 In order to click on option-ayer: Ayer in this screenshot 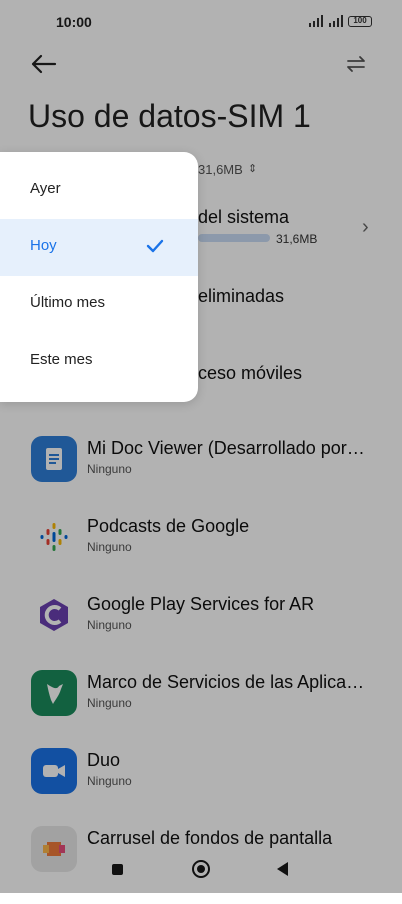, I will do `click(99, 190)`.